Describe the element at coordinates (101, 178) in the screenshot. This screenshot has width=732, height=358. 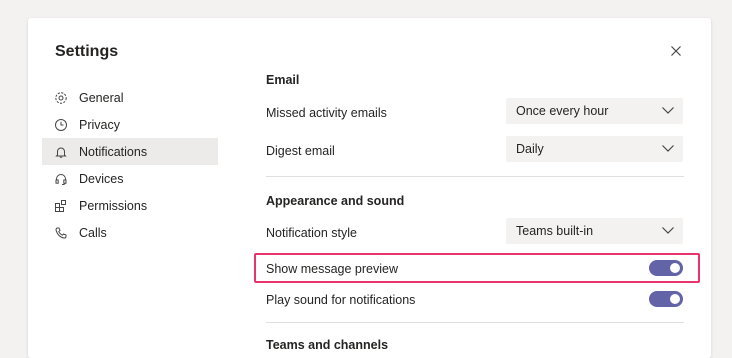
I see `nav-item-label: Devices` at that location.